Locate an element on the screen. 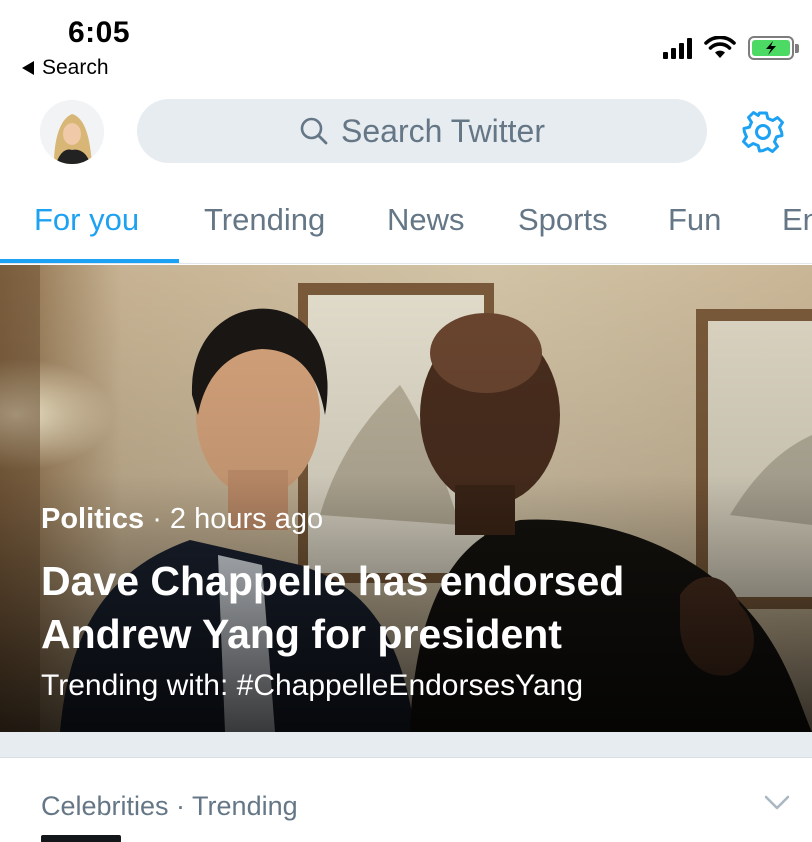 This screenshot has width=812, height=842. tab-news: News is located at coordinates (426, 220).